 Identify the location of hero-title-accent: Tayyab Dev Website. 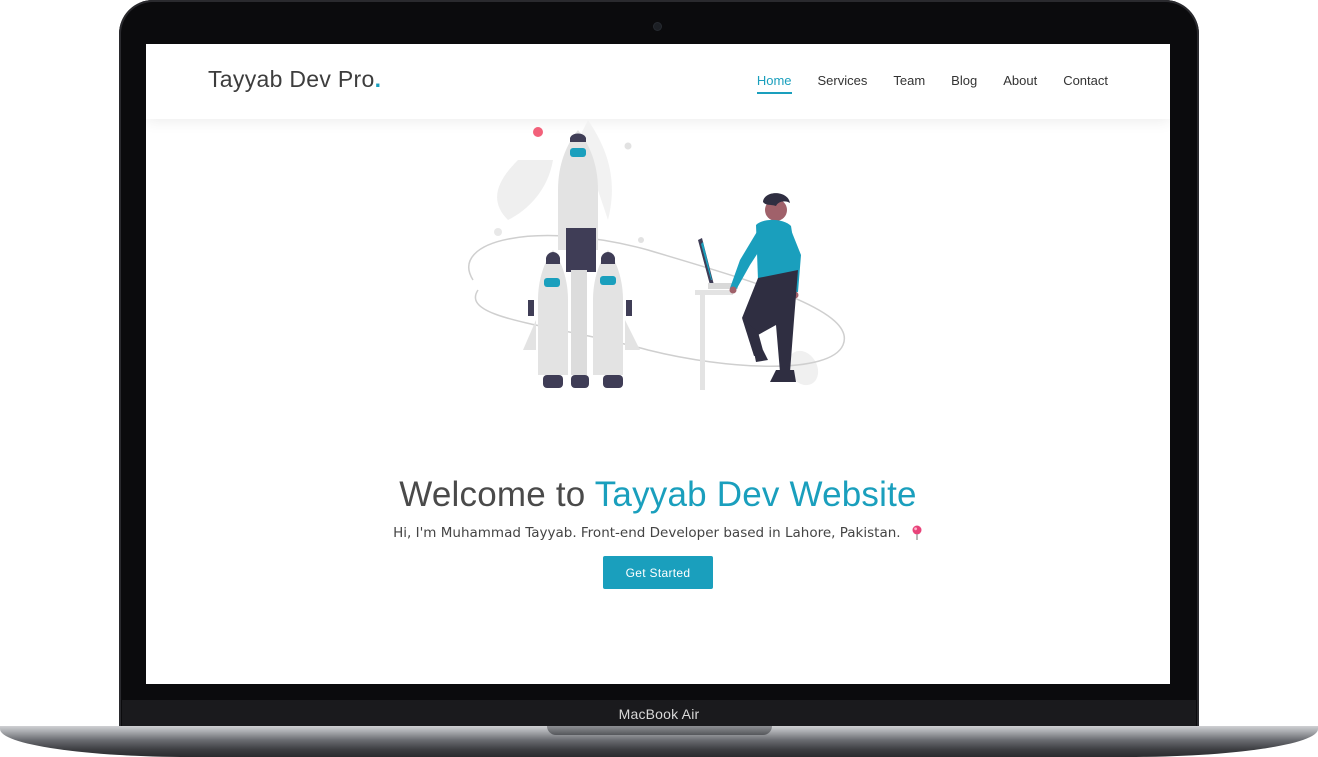
(755, 495).